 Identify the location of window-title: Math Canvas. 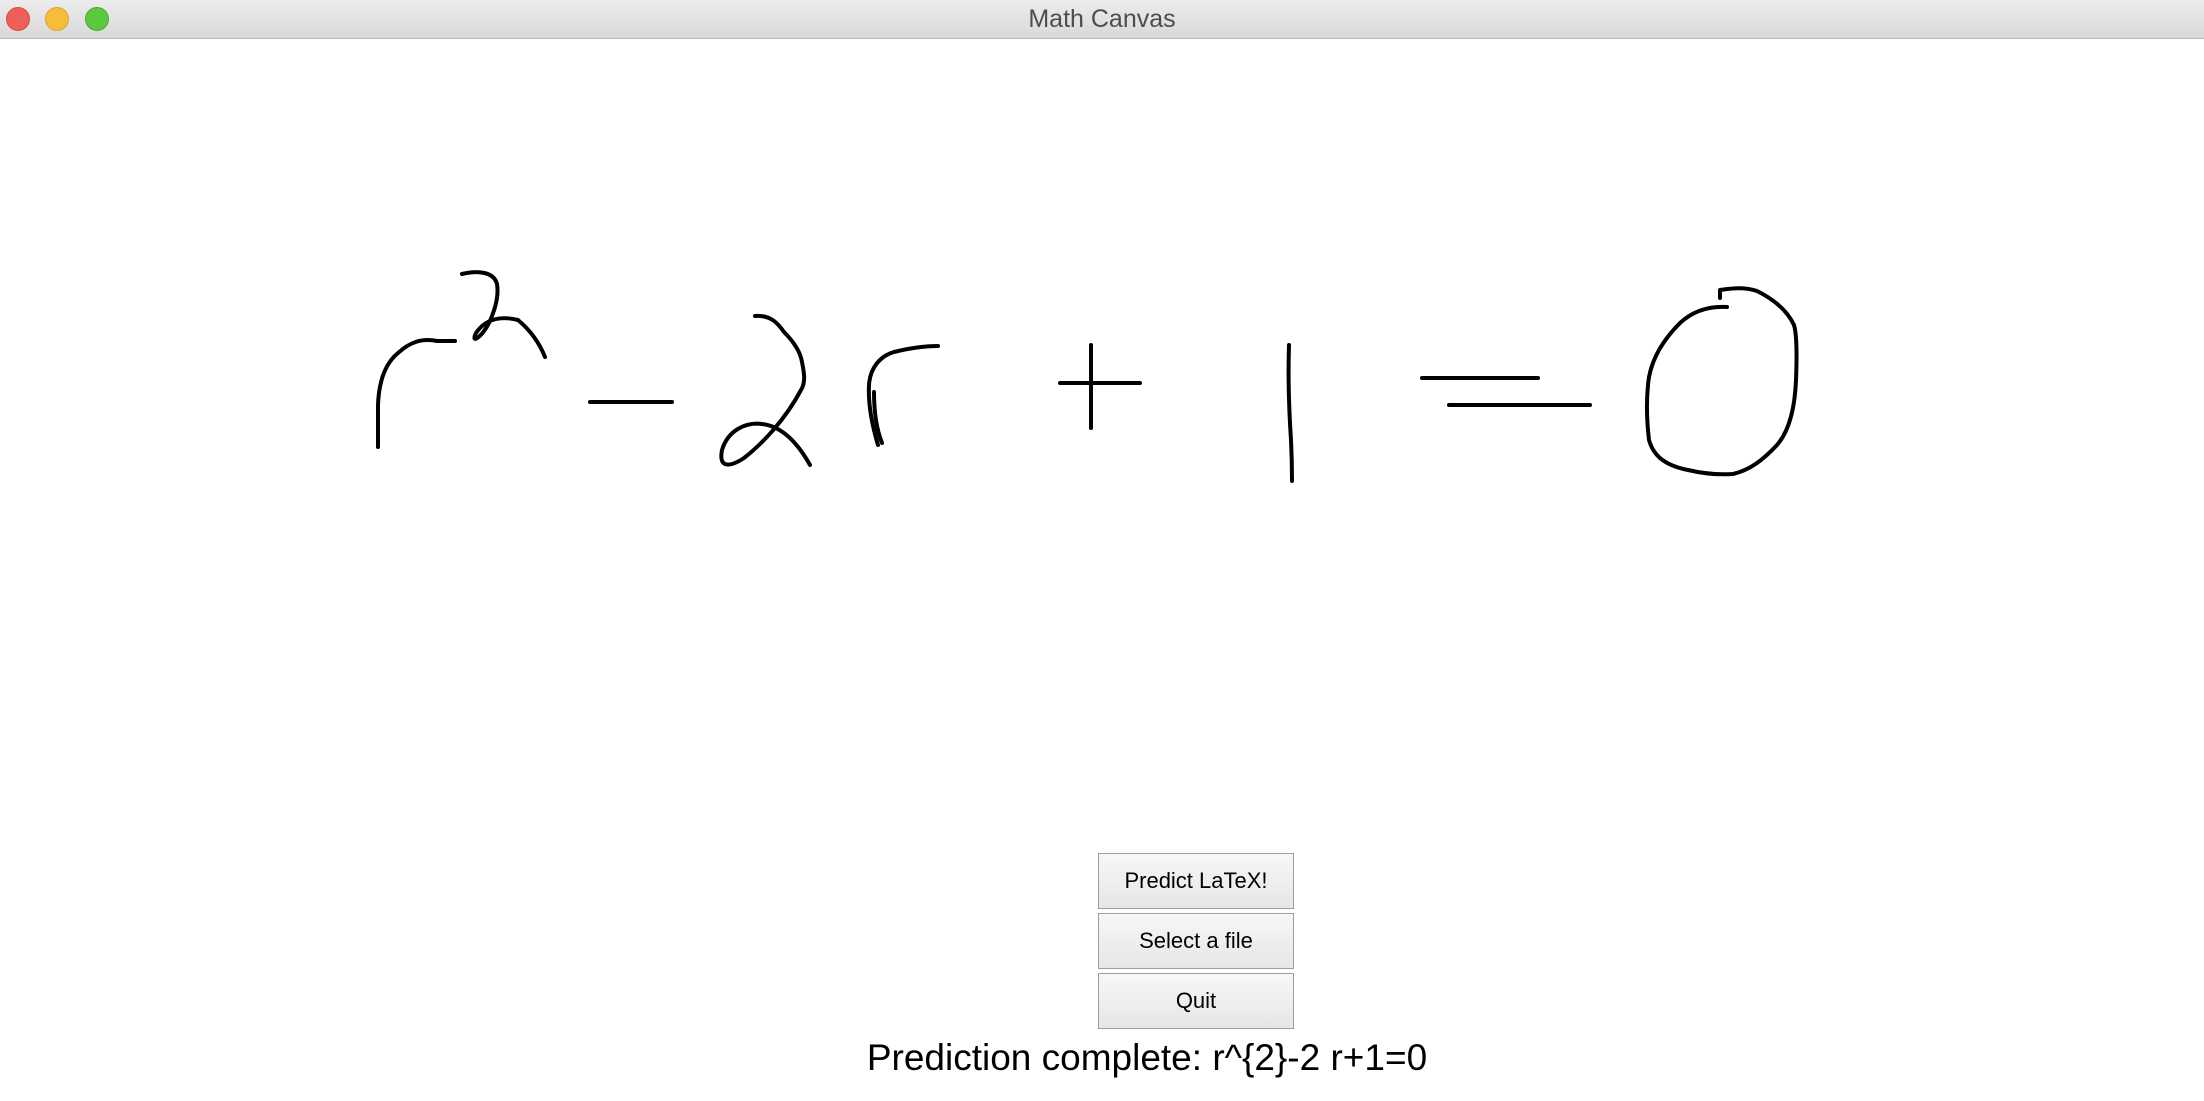
(1102, 19).